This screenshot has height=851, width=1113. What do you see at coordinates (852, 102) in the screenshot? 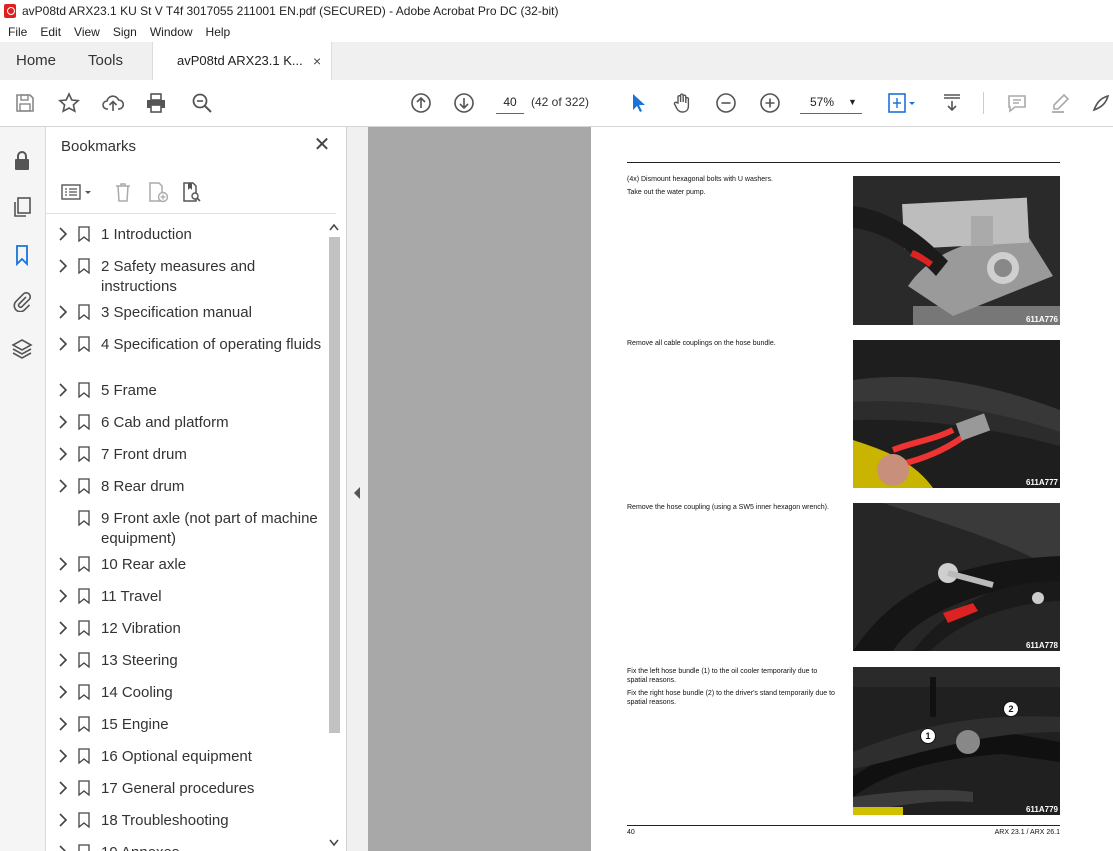
I see `chevron-down-icon: ▼` at bounding box center [852, 102].